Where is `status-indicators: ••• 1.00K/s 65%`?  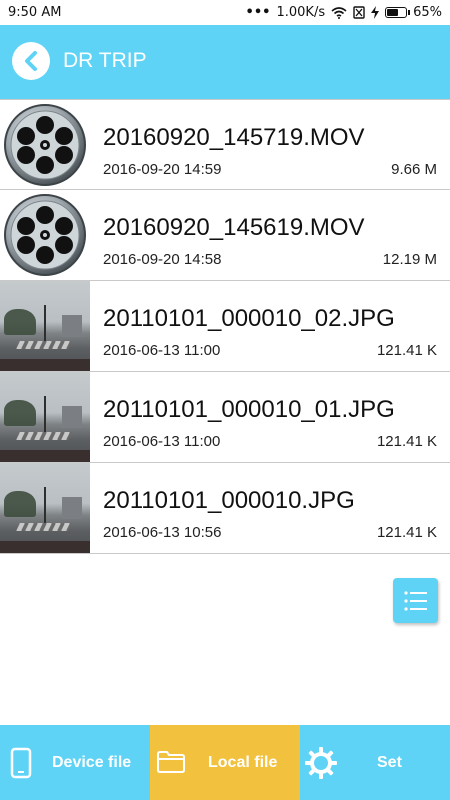
status-indicators: ••• 1.00K/s 65% is located at coordinates (344, 12).